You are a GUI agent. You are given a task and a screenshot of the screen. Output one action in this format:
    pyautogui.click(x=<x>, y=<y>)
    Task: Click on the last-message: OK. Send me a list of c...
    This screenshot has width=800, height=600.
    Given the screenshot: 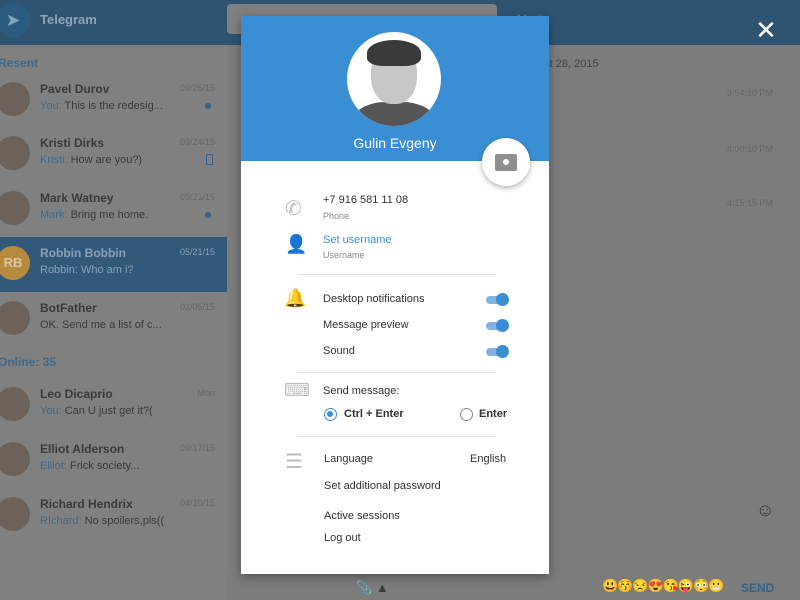 What is the action you would take?
    pyautogui.click(x=101, y=325)
    